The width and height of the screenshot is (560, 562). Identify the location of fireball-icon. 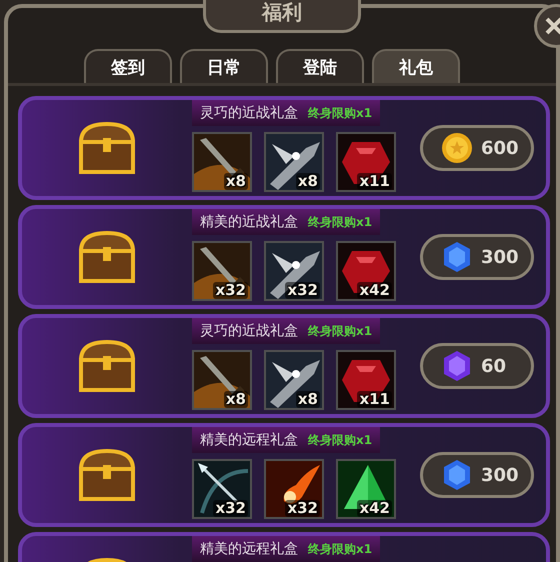
(294, 489).